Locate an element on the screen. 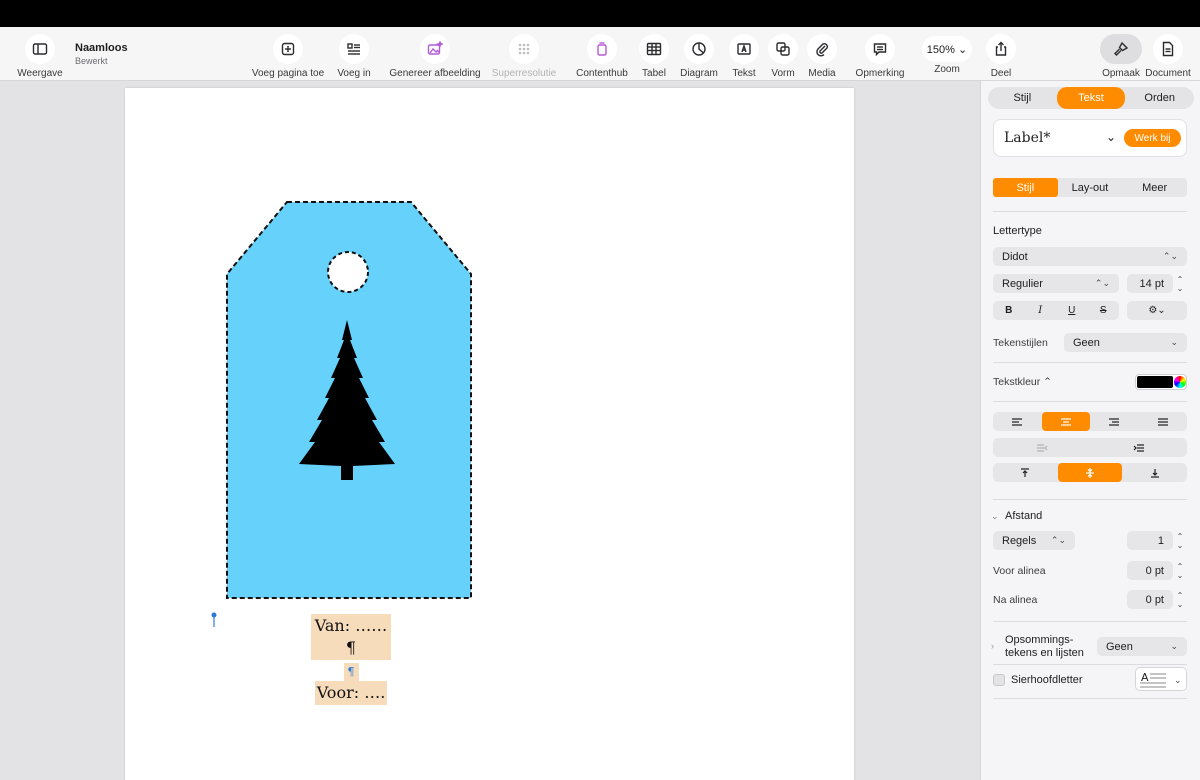 This screenshot has width=1200, height=780. align-justify-icon is located at coordinates (1163, 421).